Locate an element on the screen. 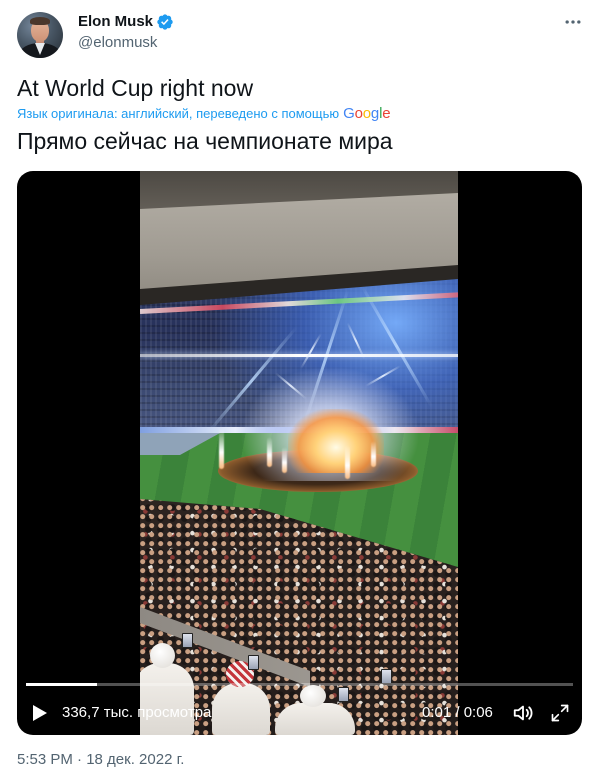 This screenshot has height=777, width=599. tweet-timestamp: 5:53 PM · 18 дек. 2022 г. is located at coordinates (100, 760).